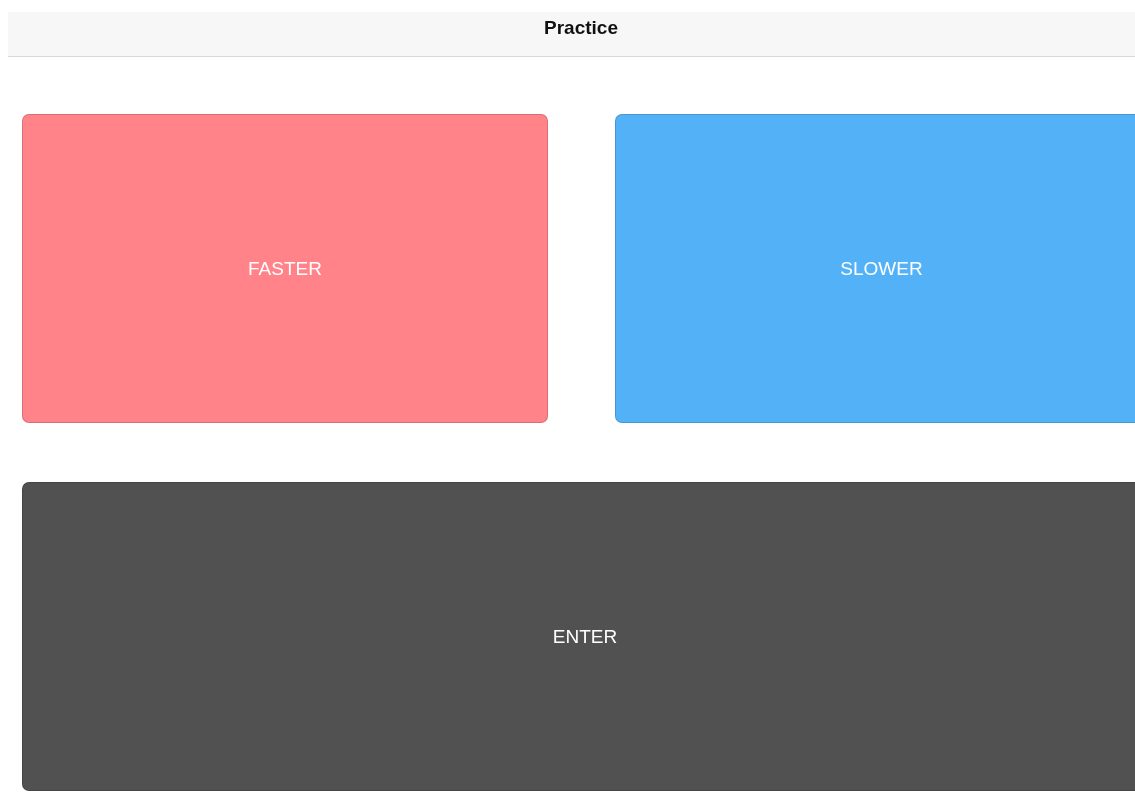 The image size is (1135, 792). Describe the element at coordinates (581, 28) in the screenshot. I see `page-title: Practice` at that location.